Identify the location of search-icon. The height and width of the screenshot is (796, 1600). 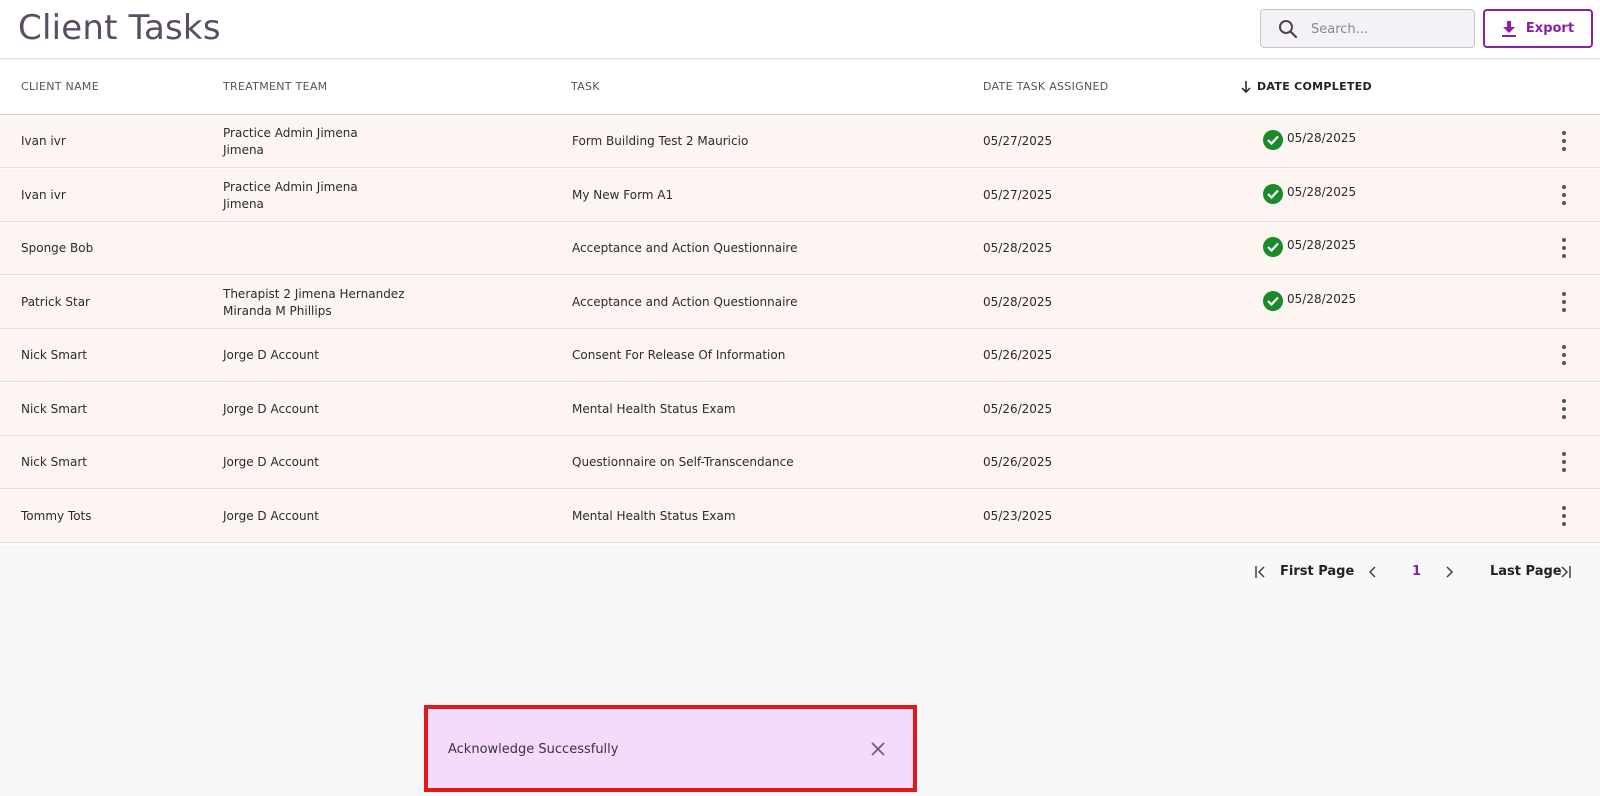
(1288, 29).